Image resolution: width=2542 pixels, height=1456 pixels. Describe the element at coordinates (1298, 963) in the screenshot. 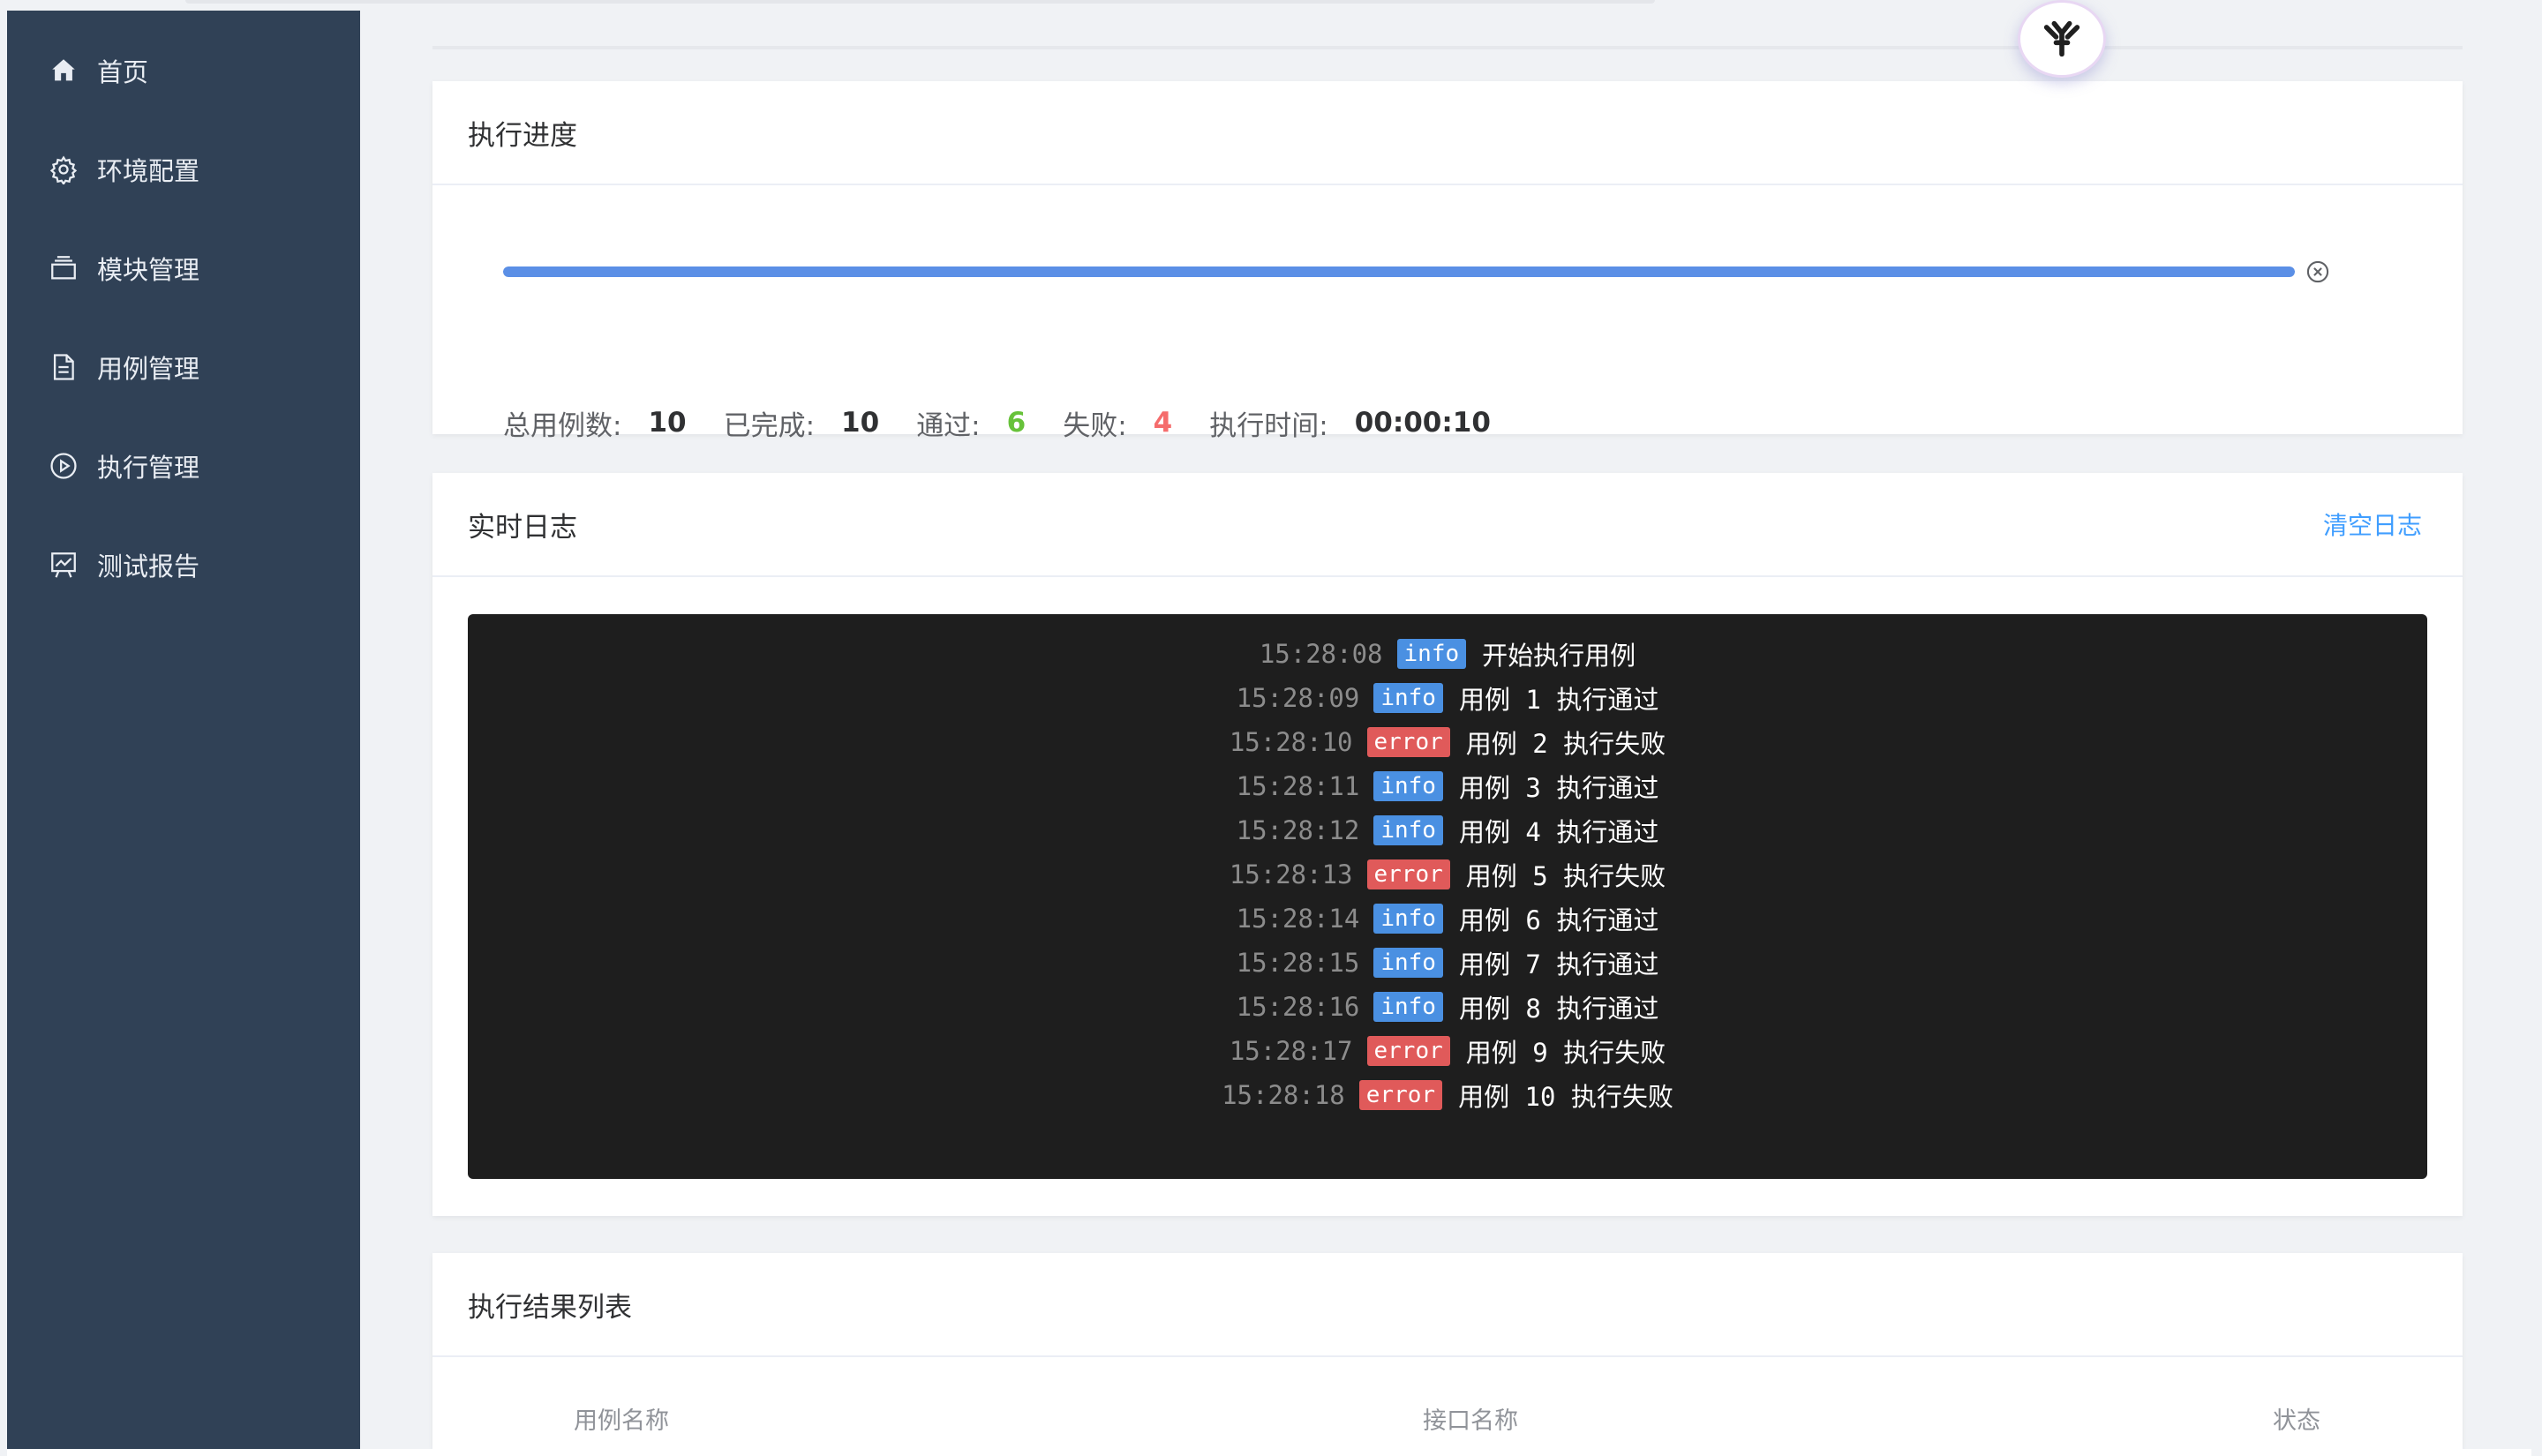

I see `log-timestamp: 15:28:15` at that location.